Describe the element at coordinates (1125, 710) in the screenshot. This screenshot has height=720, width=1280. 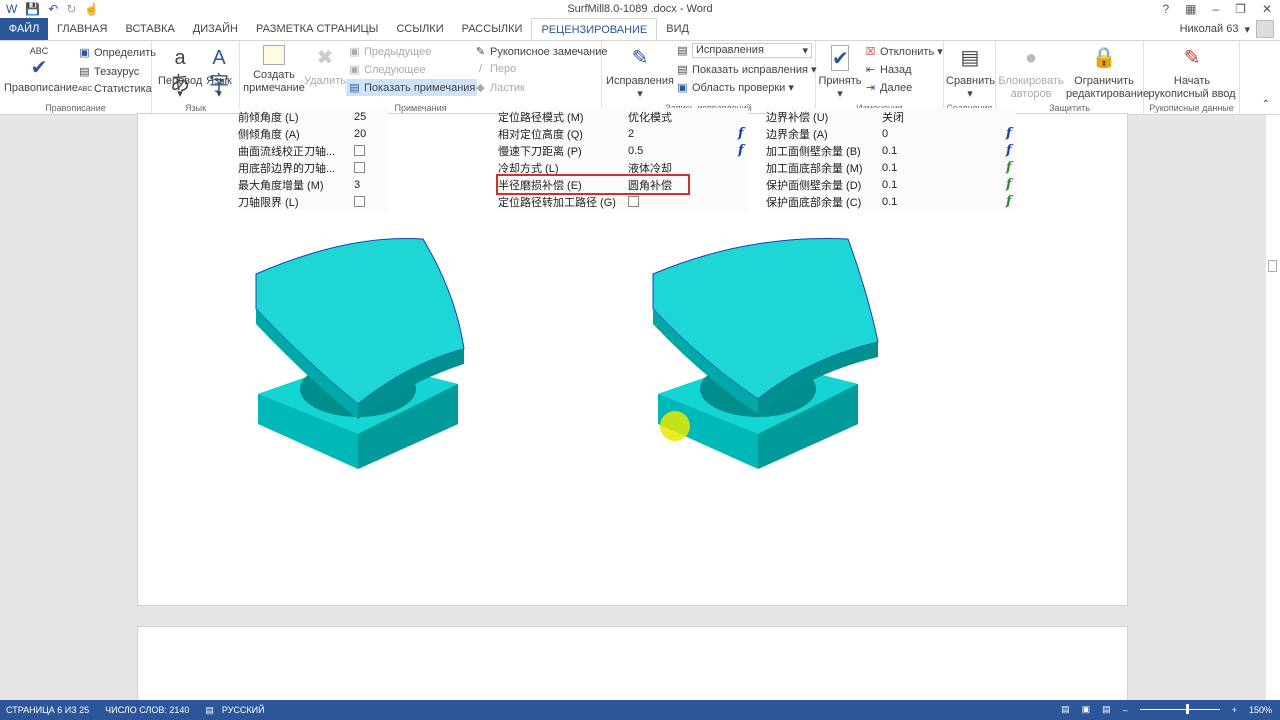
I see `zoom-out-button: –` at that location.